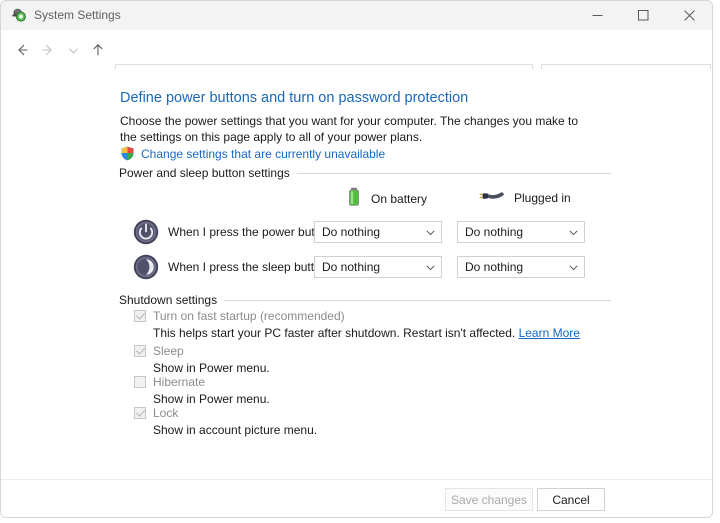 This screenshot has height=523, width=720. What do you see at coordinates (354, 198) in the screenshot?
I see `battery-icon` at bounding box center [354, 198].